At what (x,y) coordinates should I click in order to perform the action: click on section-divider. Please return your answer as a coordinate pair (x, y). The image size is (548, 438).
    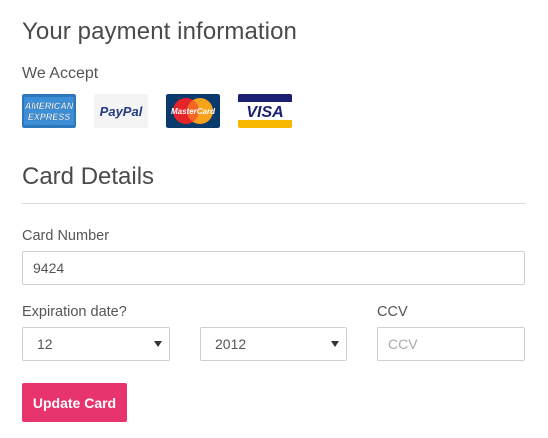
    Looking at the image, I should click on (274, 203).